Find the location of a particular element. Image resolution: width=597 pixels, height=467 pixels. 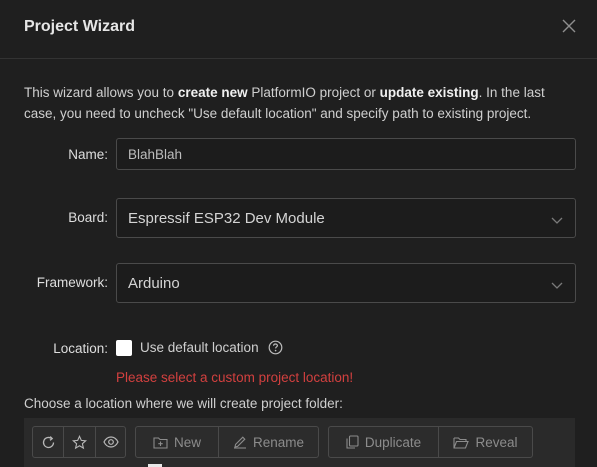

location-label: Location: is located at coordinates (80, 348).